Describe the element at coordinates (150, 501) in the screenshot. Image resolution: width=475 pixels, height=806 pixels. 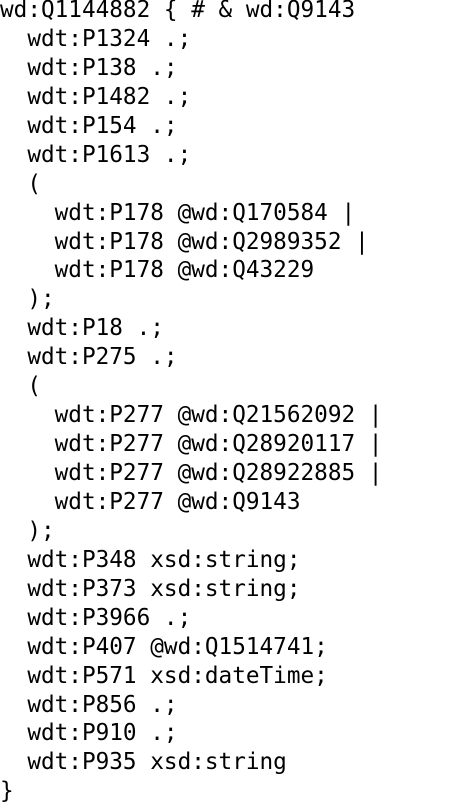
I see `code-line: wdt:P277 @wd:Q9143` at that location.